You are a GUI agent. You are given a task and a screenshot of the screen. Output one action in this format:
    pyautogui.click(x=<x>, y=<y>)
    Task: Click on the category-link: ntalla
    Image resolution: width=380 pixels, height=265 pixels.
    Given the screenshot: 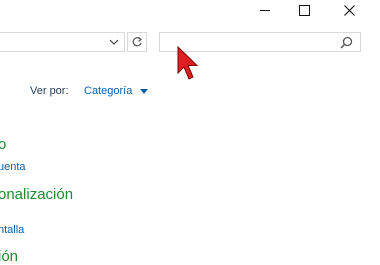 What is the action you would take?
    pyautogui.click(x=12, y=230)
    